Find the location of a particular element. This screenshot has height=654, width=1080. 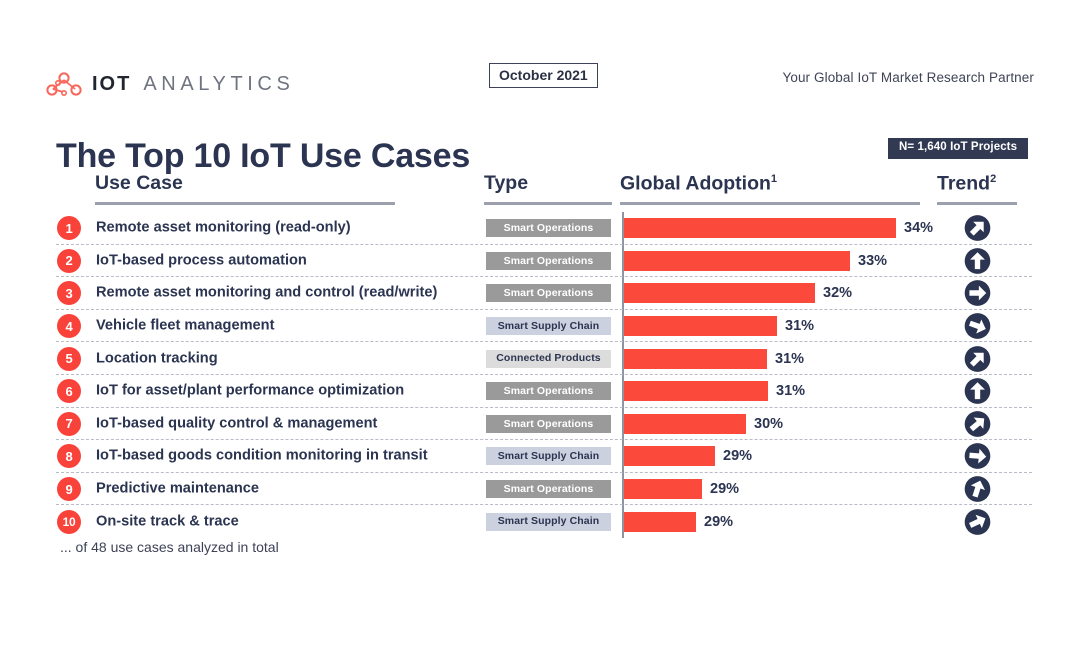

column-rule-type is located at coordinates (548, 203).